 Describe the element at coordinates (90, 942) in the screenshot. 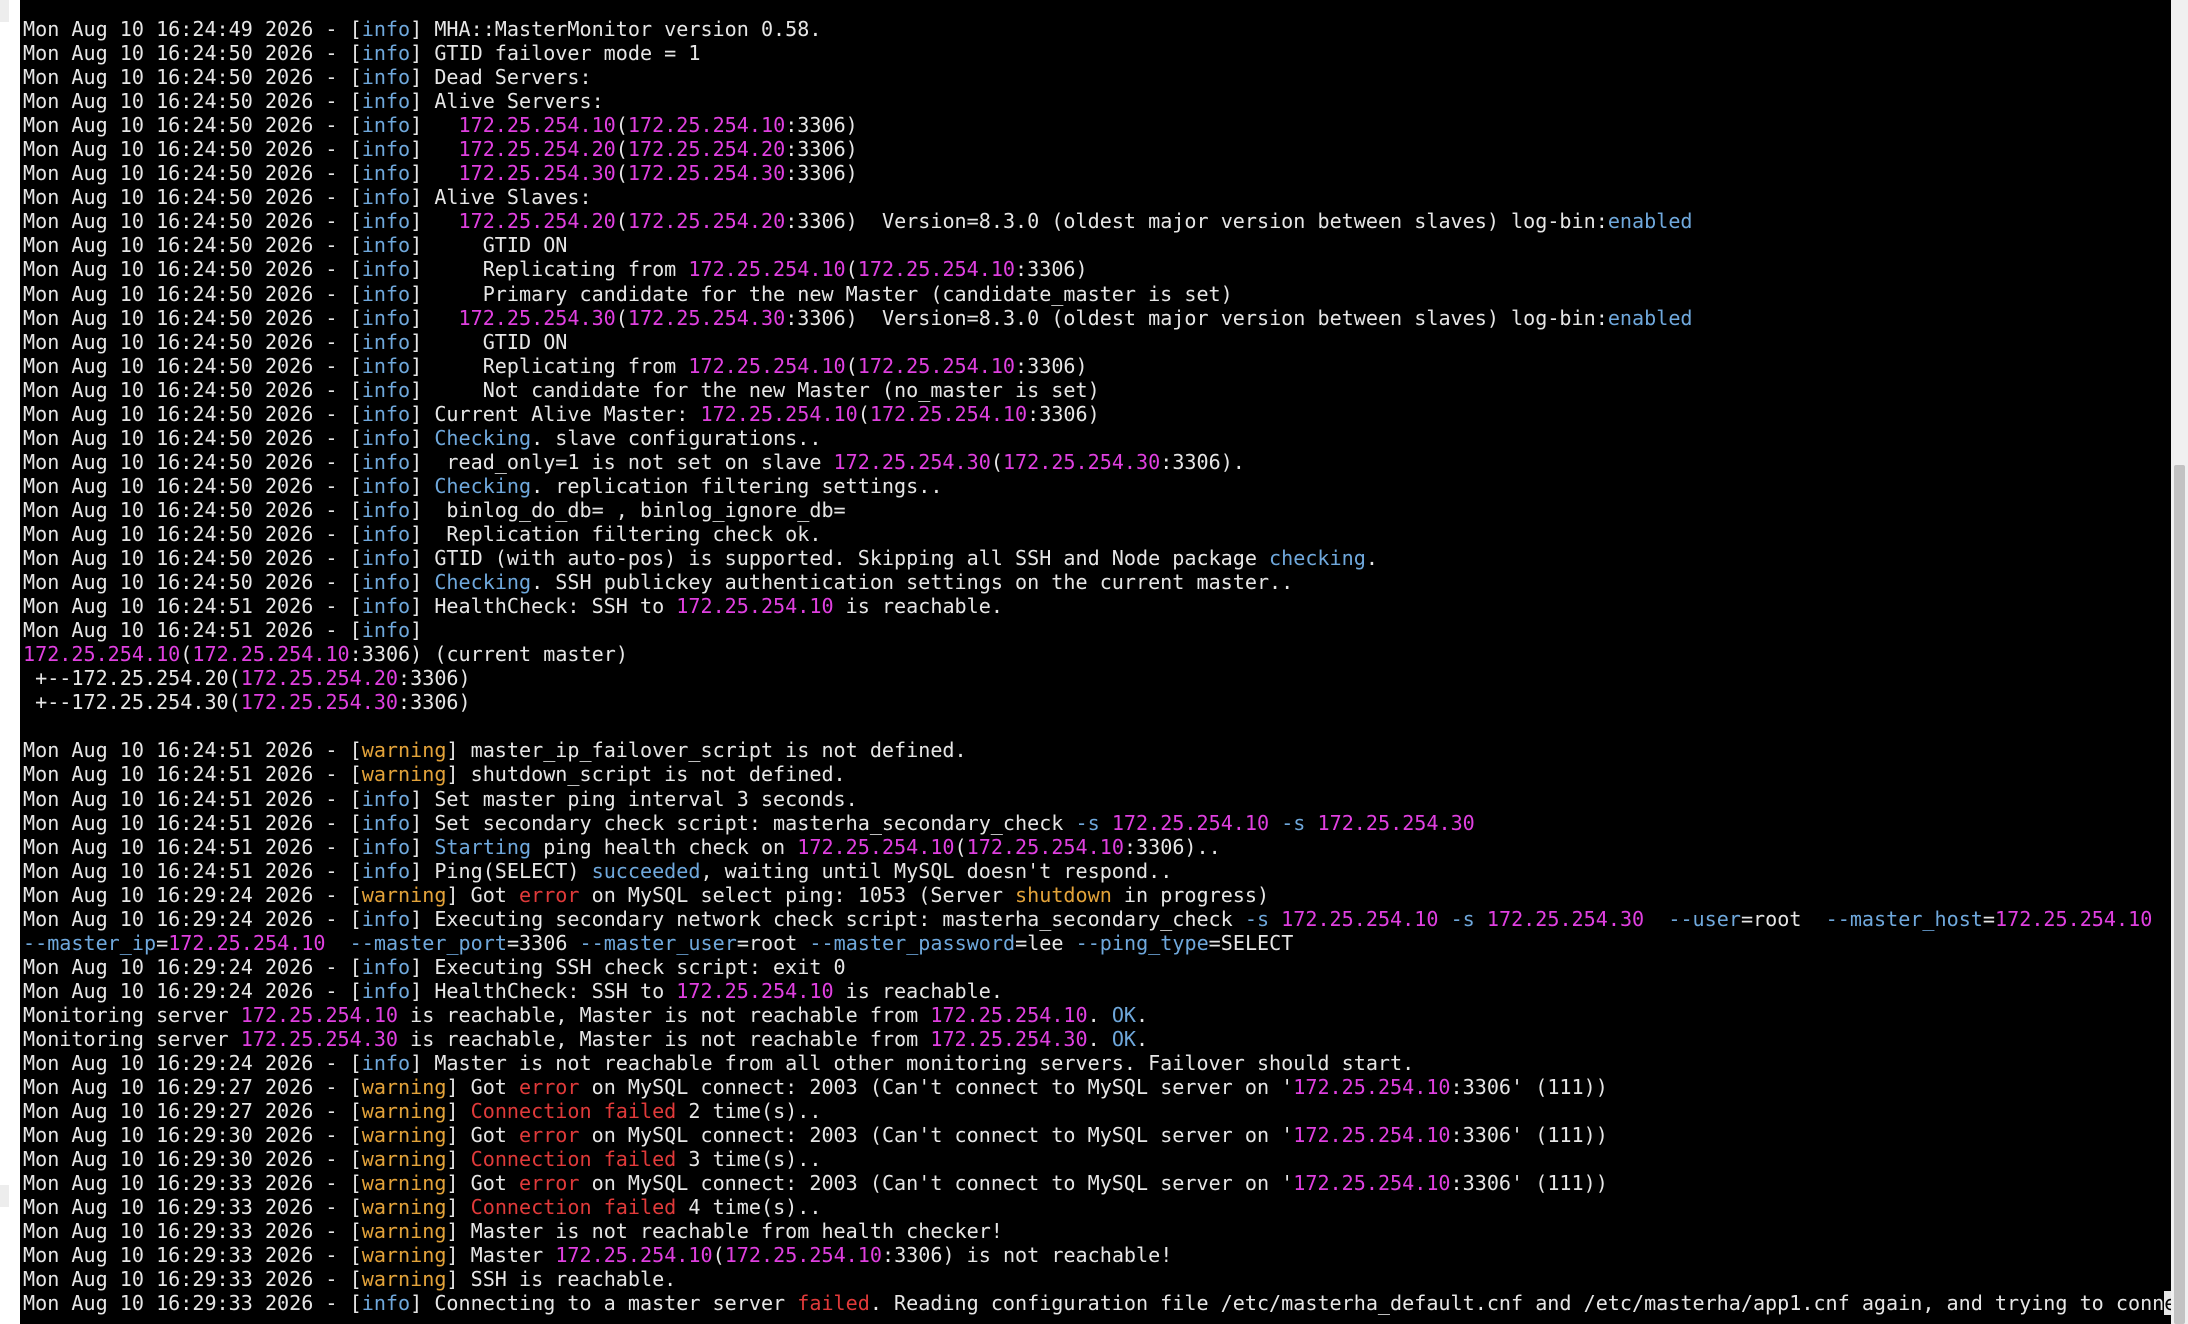

I see `log-text: --master_ip` at that location.